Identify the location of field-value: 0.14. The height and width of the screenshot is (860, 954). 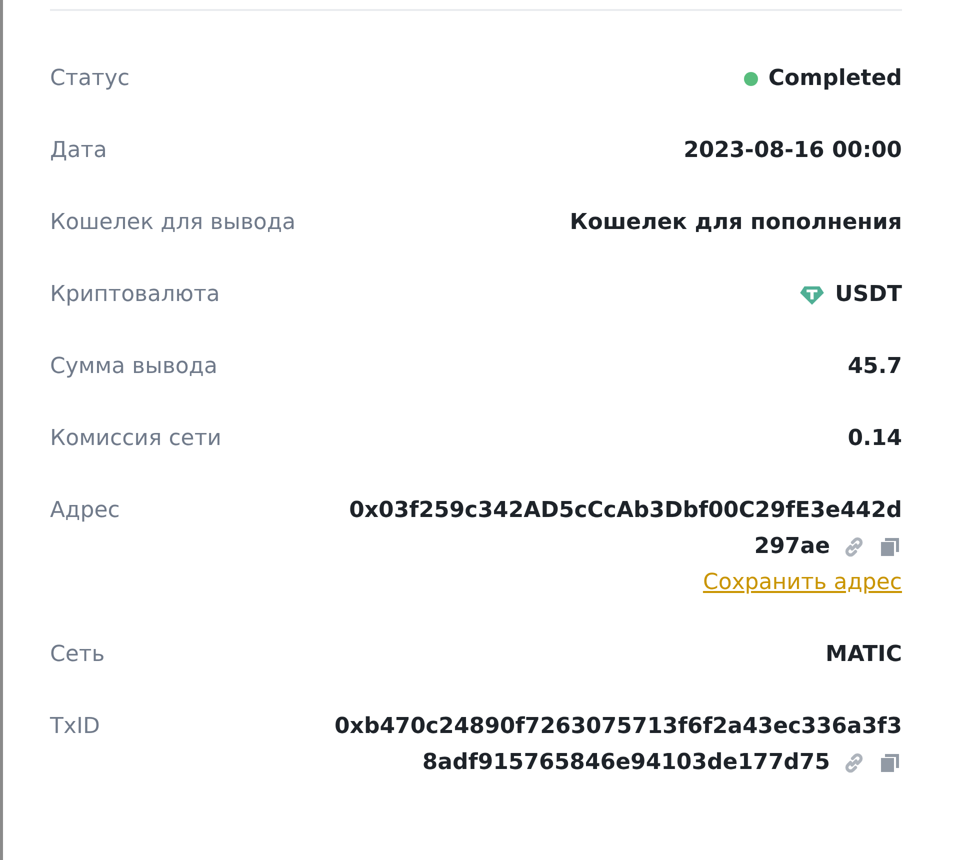
(875, 439).